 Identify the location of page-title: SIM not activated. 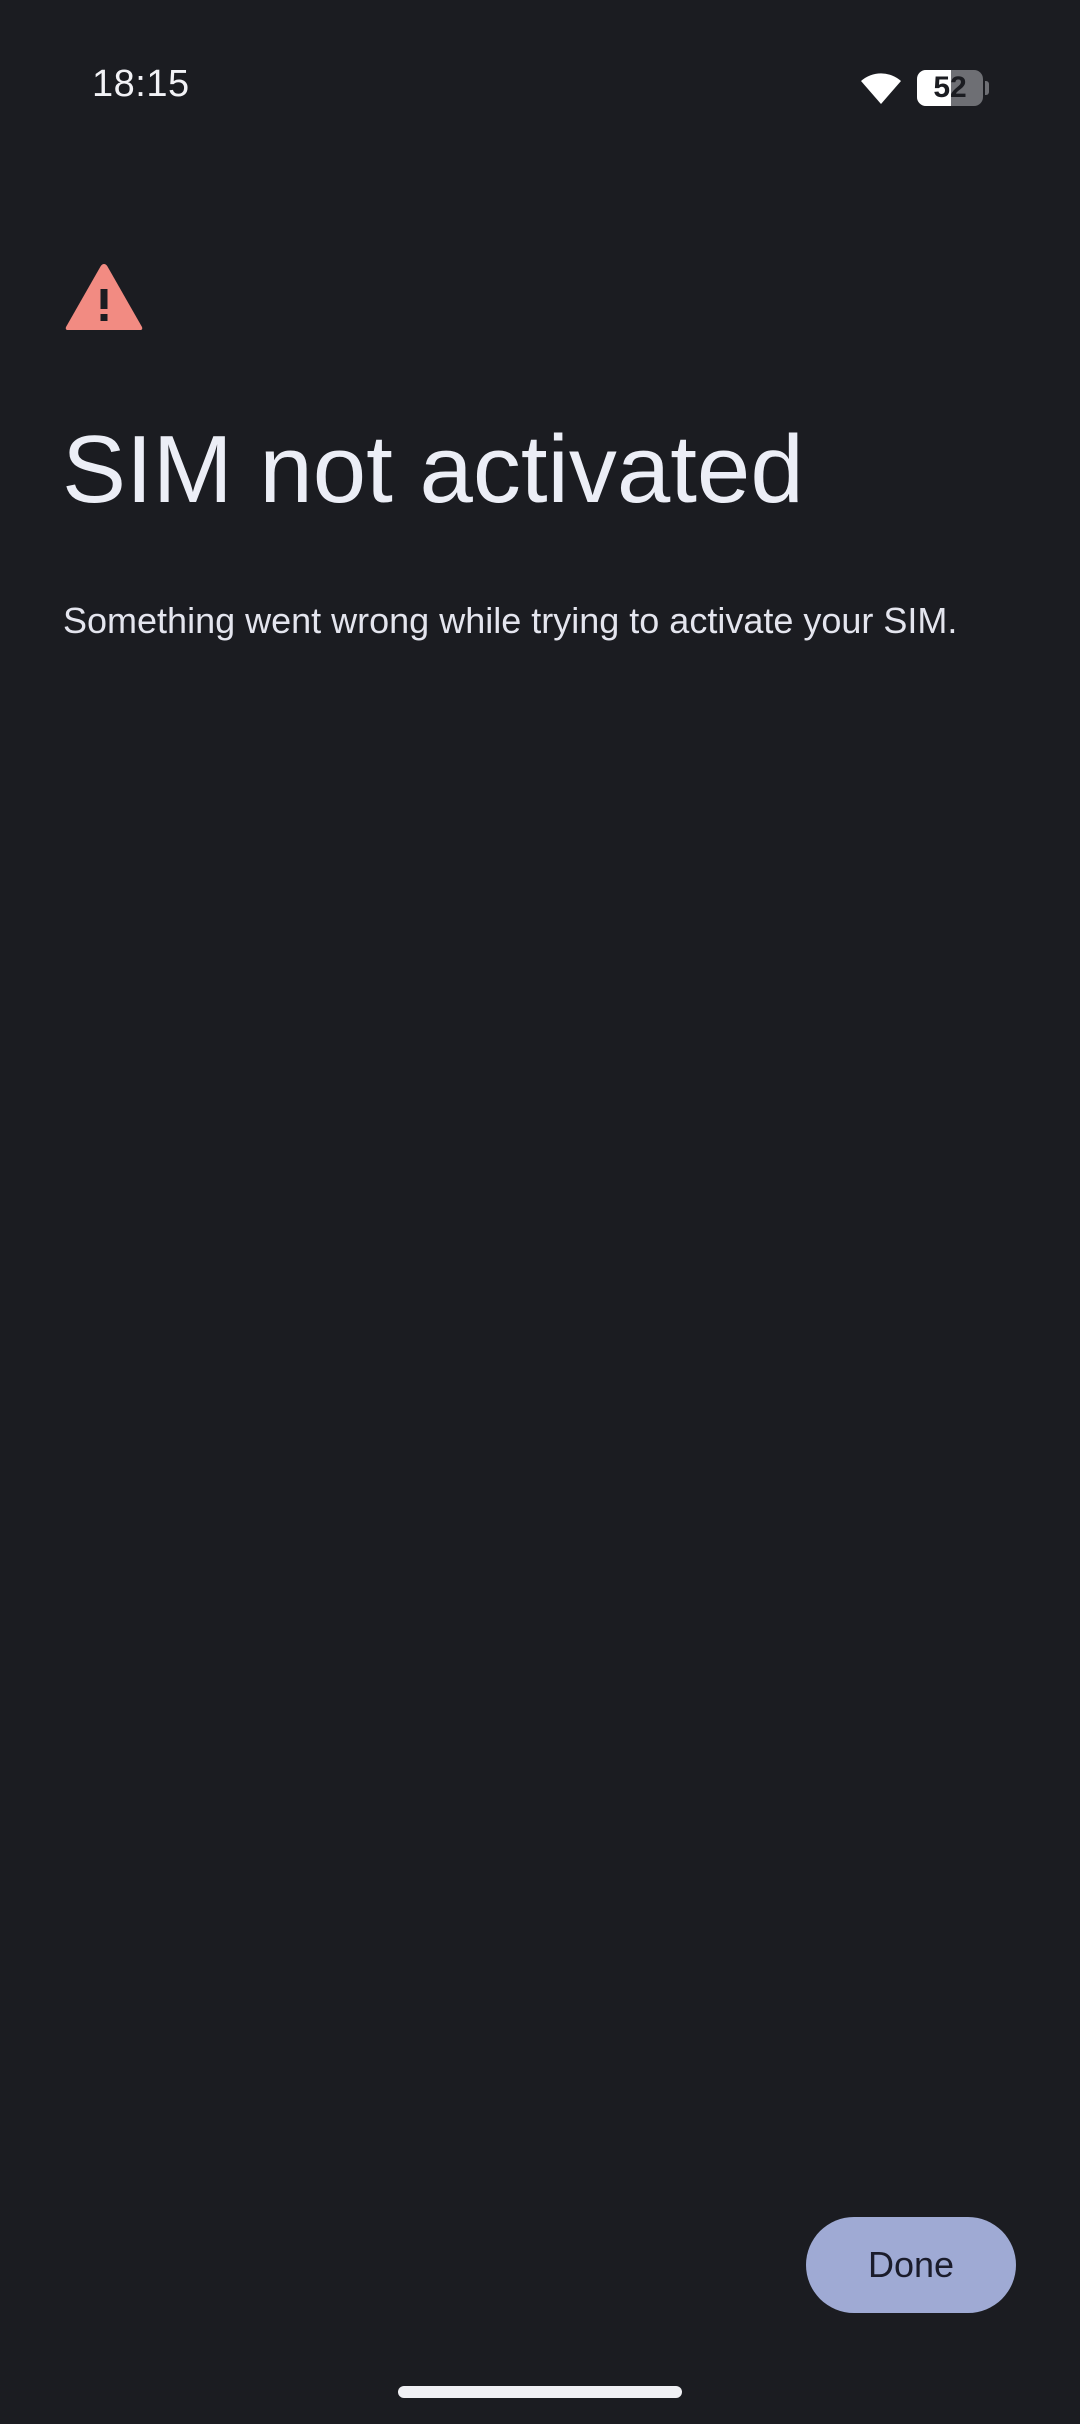
(433, 469).